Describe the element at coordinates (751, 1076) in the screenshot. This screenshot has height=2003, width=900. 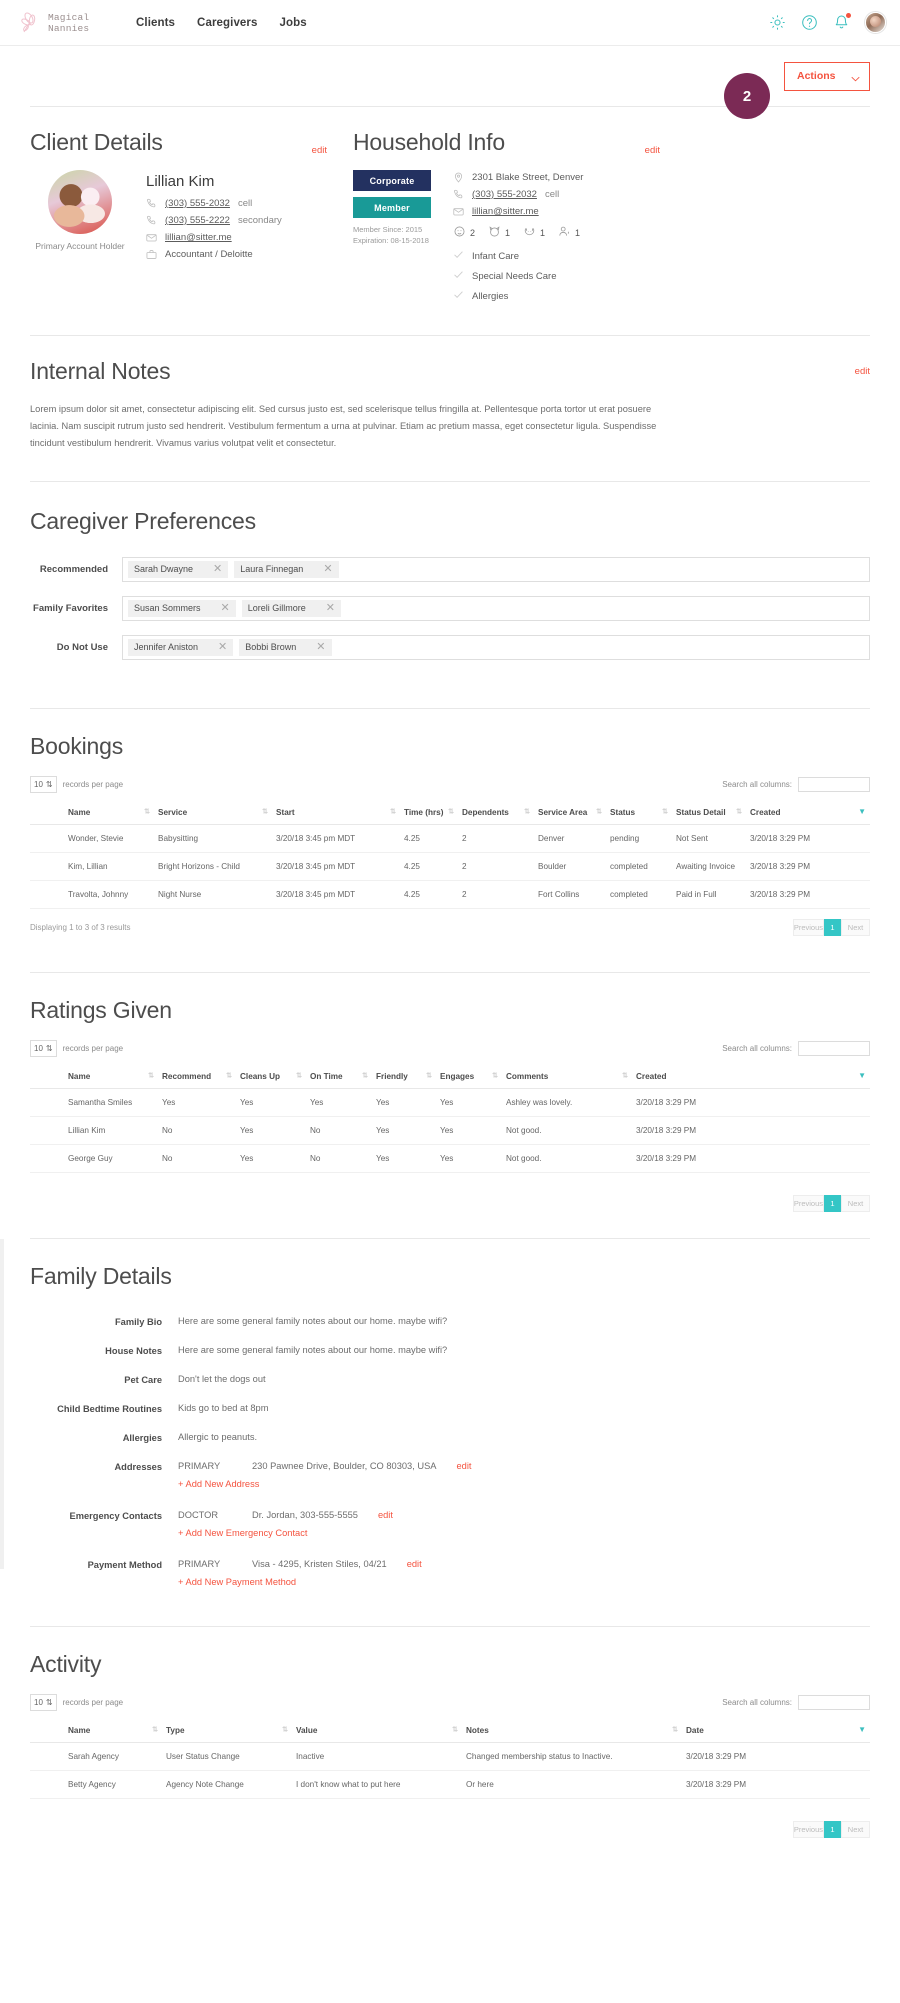
I see `ratings-col-created: Created ▼` at that location.